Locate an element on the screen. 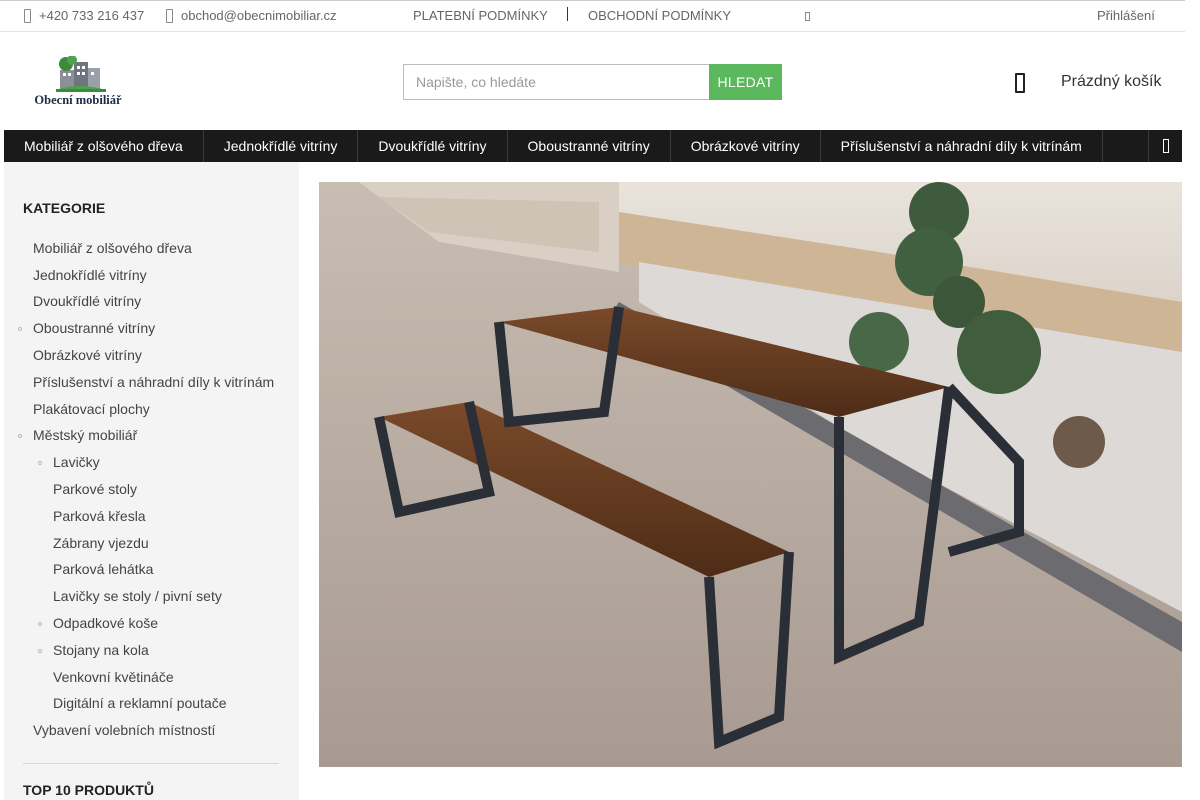 This screenshot has width=1200, height=800. payment-terms-link: PLATEBNÍ PODMÍNKY is located at coordinates (480, 15).